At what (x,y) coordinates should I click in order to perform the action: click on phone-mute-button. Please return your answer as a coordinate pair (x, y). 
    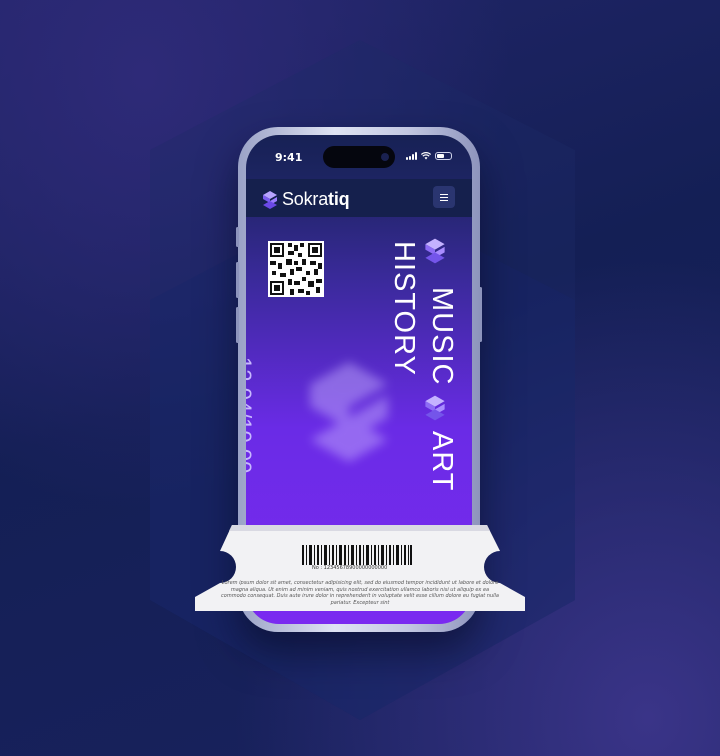
    Looking at the image, I should click on (237, 237).